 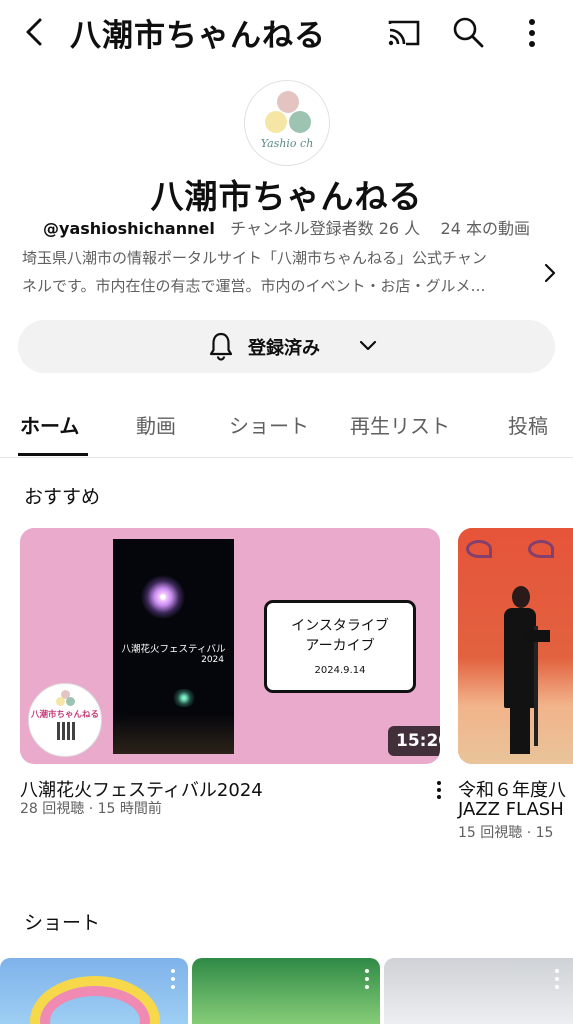 What do you see at coordinates (198, 36) in the screenshot?
I see `app-bar-title: 八潮市ちゃんねる` at bounding box center [198, 36].